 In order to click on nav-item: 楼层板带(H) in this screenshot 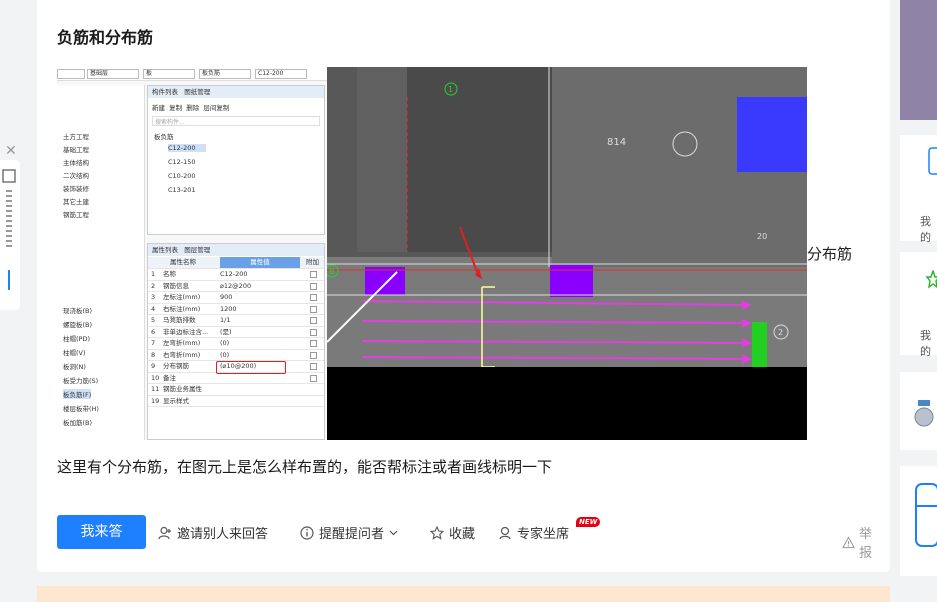, I will do `click(81, 409)`.